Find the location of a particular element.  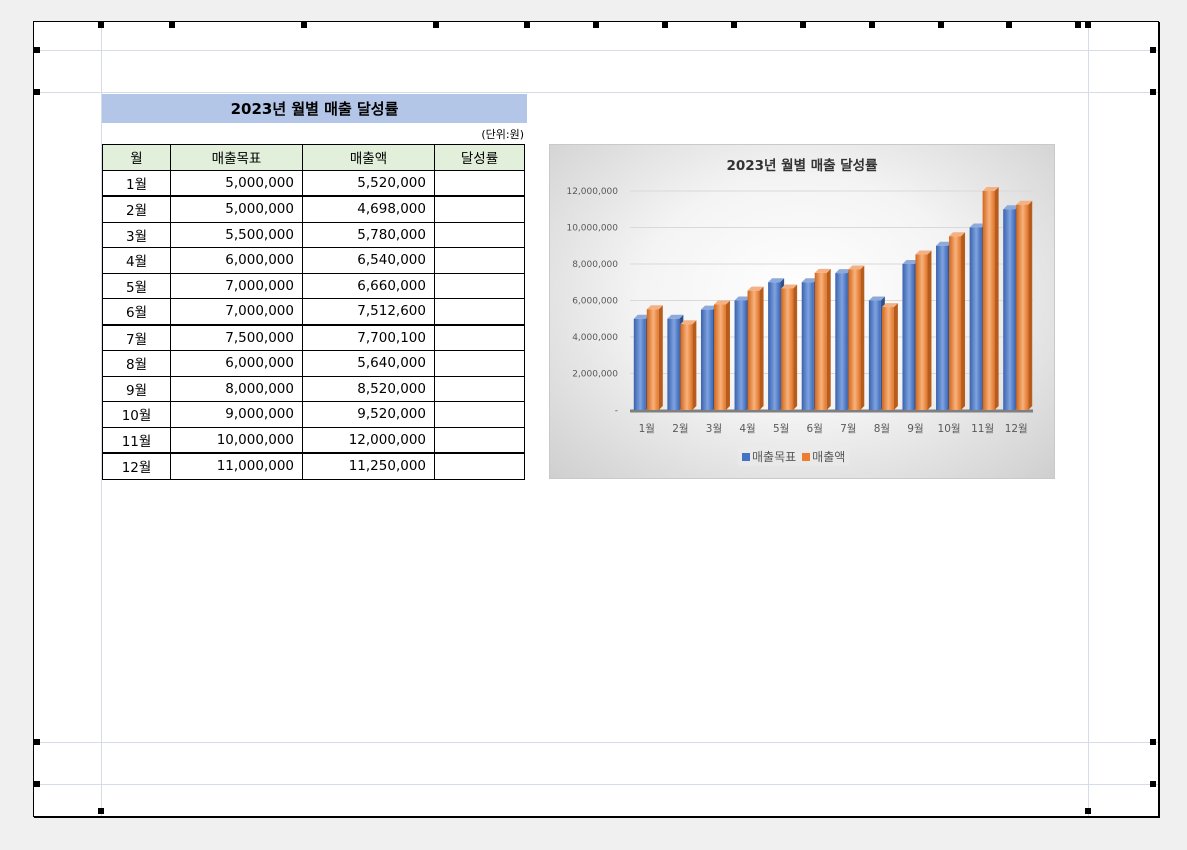

x-tick-label: 6월 is located at coordinates (815, 429).